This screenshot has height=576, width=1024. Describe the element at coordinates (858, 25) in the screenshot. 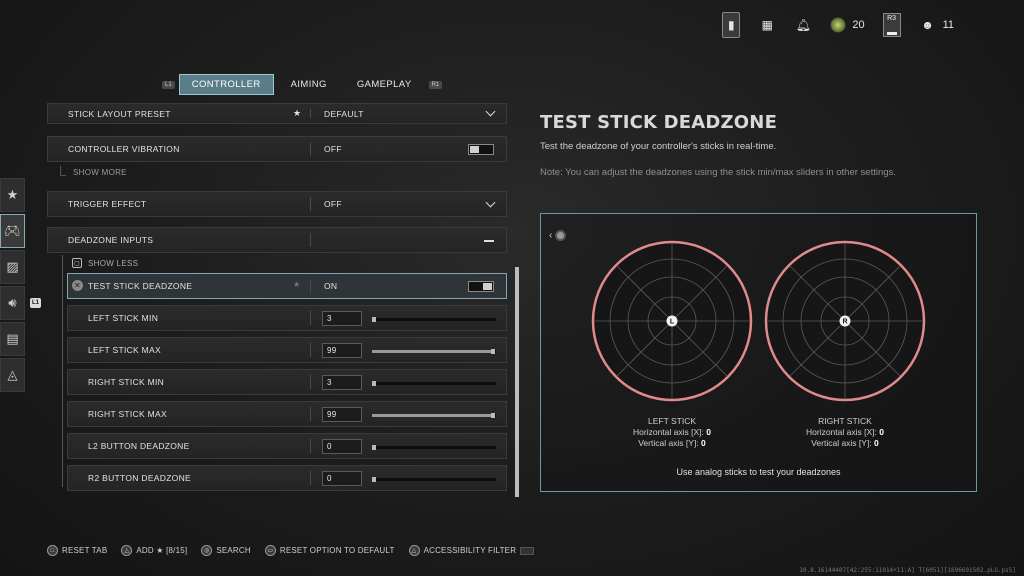

I see `rank-count: 20` at that location.